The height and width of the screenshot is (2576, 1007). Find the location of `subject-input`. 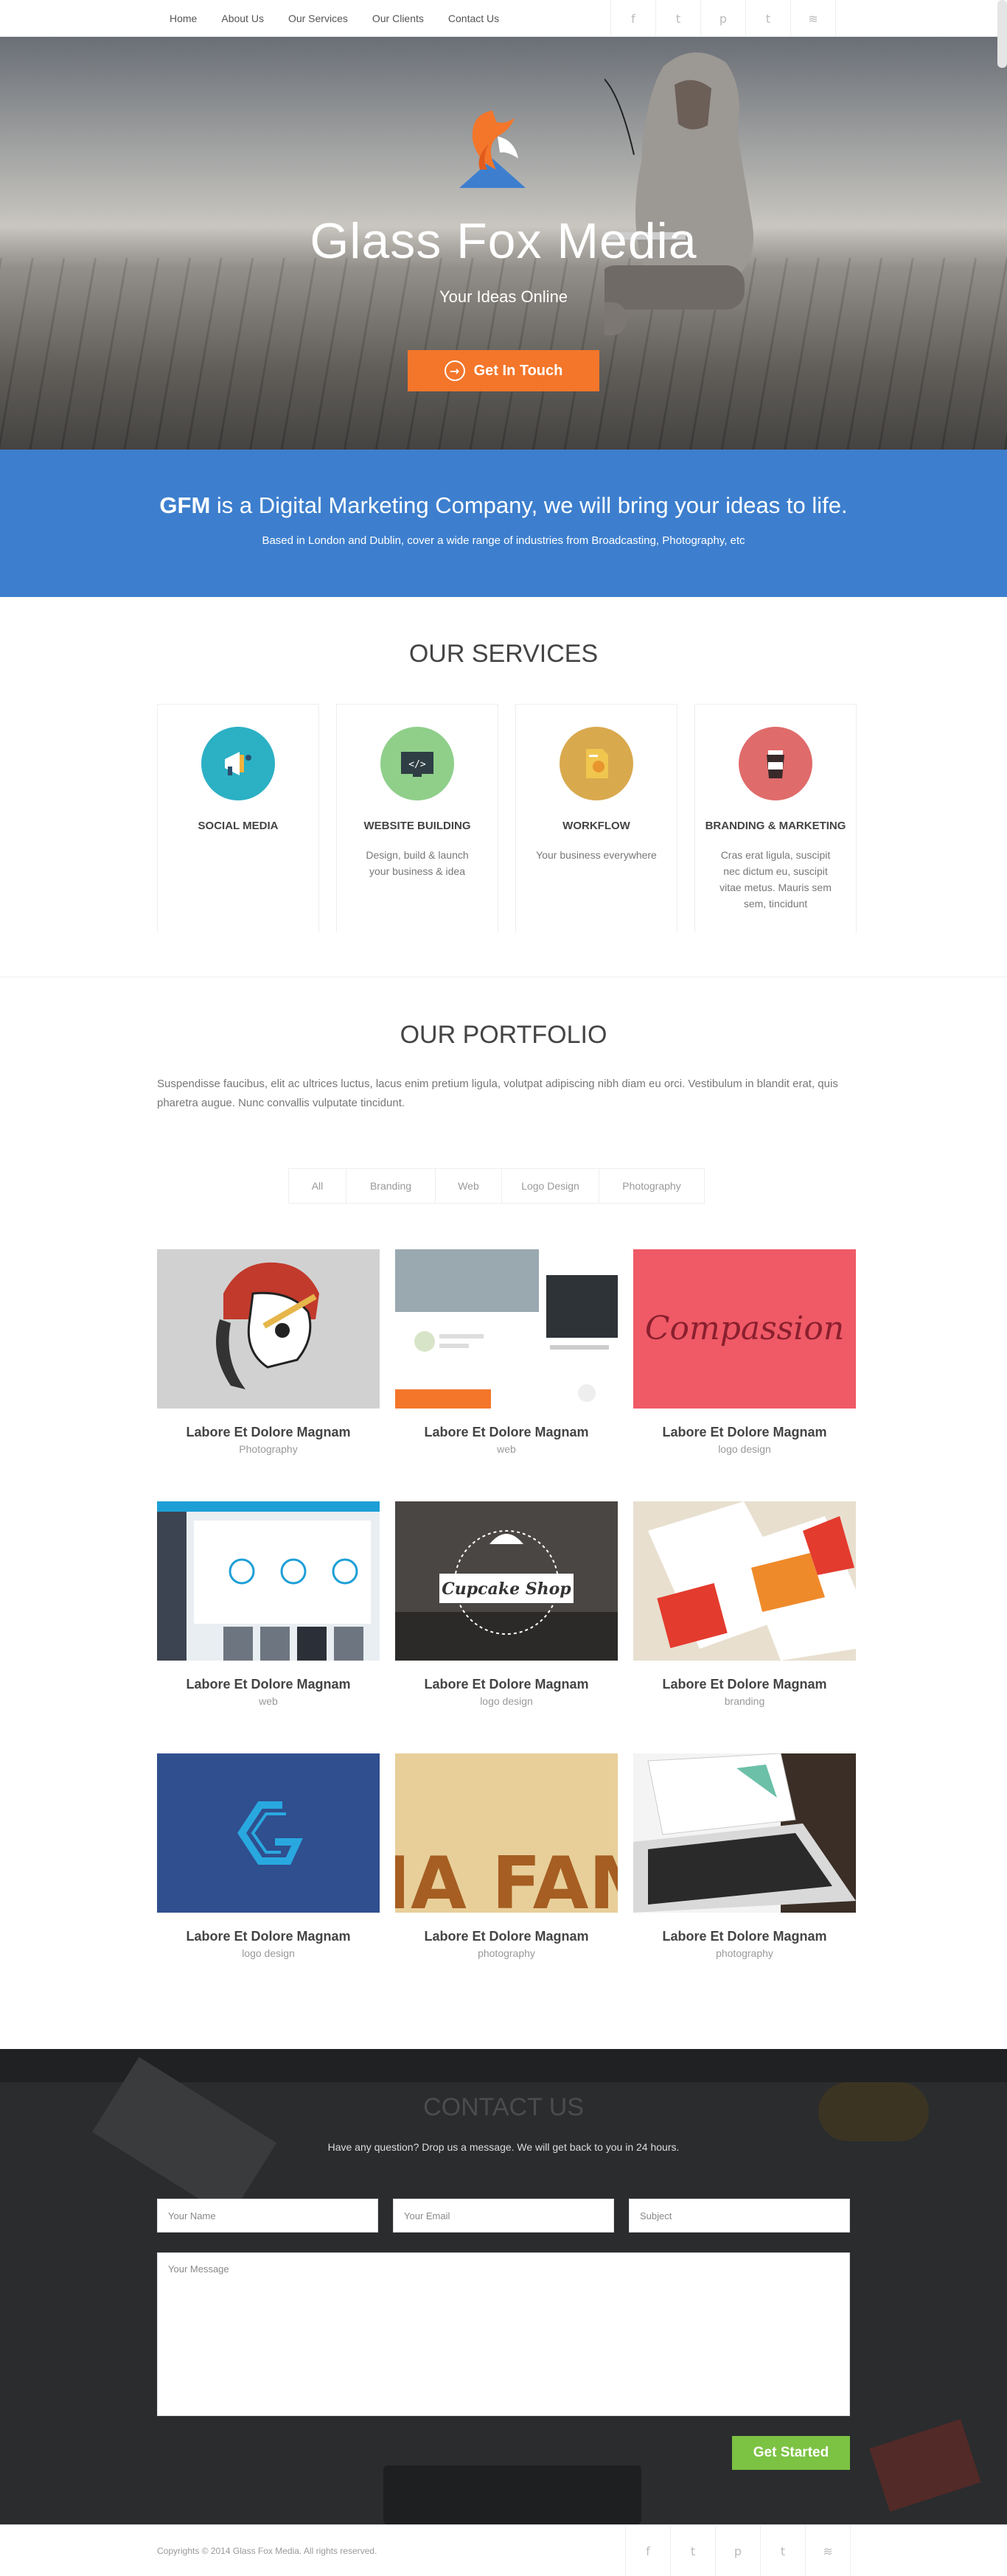

subject-input is located at coordinates (739, 2216).